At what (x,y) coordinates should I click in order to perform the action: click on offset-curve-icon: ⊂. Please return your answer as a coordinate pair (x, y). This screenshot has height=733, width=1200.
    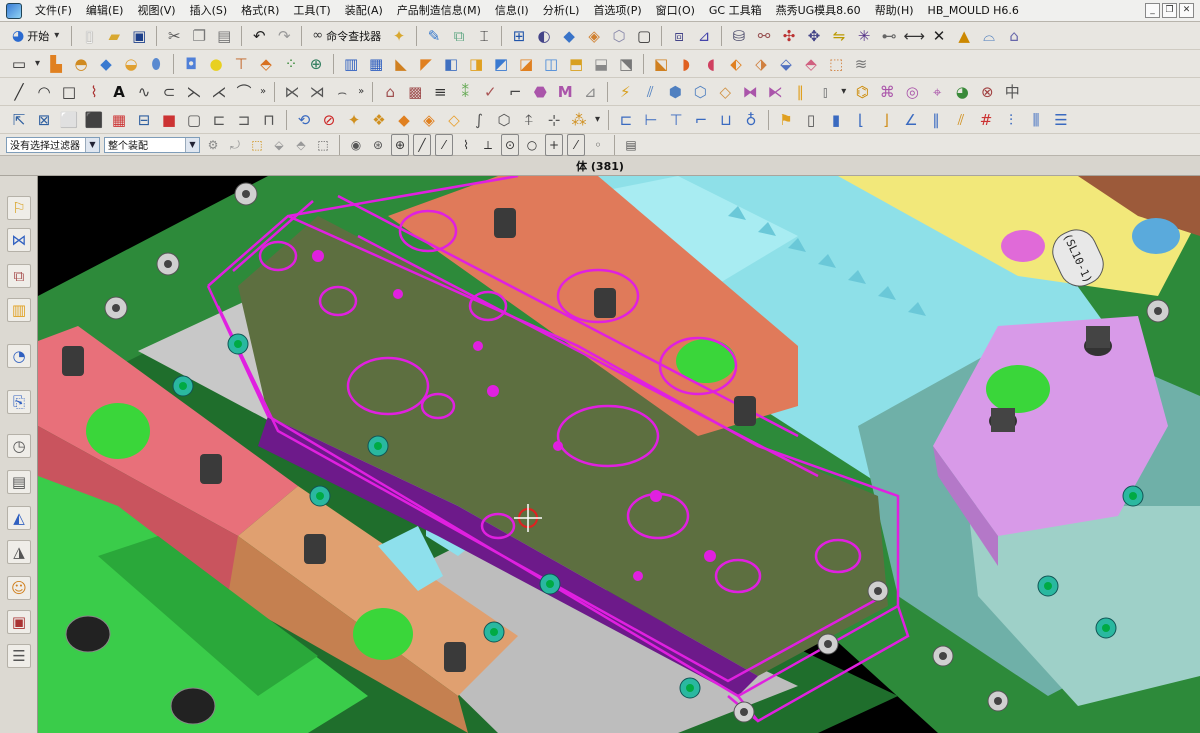
    Looking at the image, I should click on (169, 92).